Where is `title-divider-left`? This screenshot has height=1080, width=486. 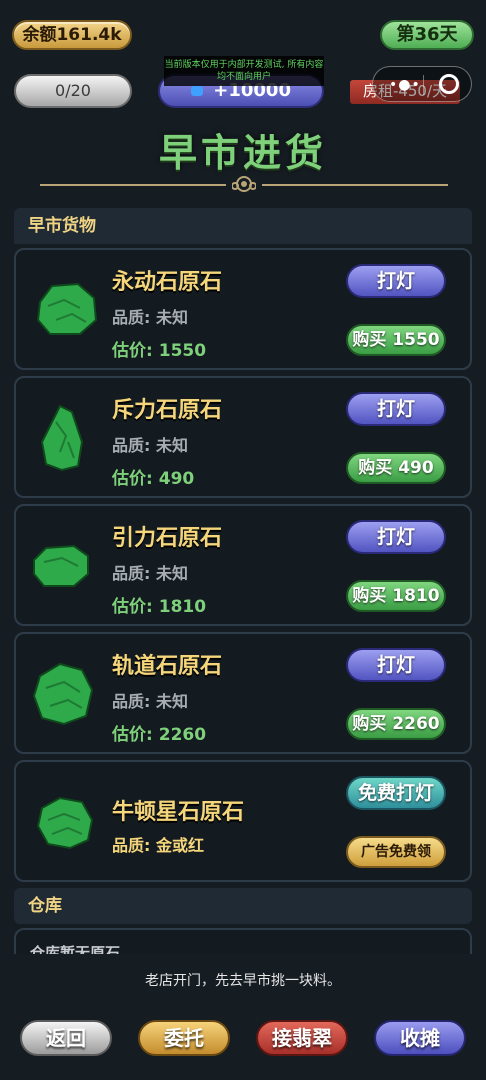
title-divider-left is located at coordinates (133, 185).